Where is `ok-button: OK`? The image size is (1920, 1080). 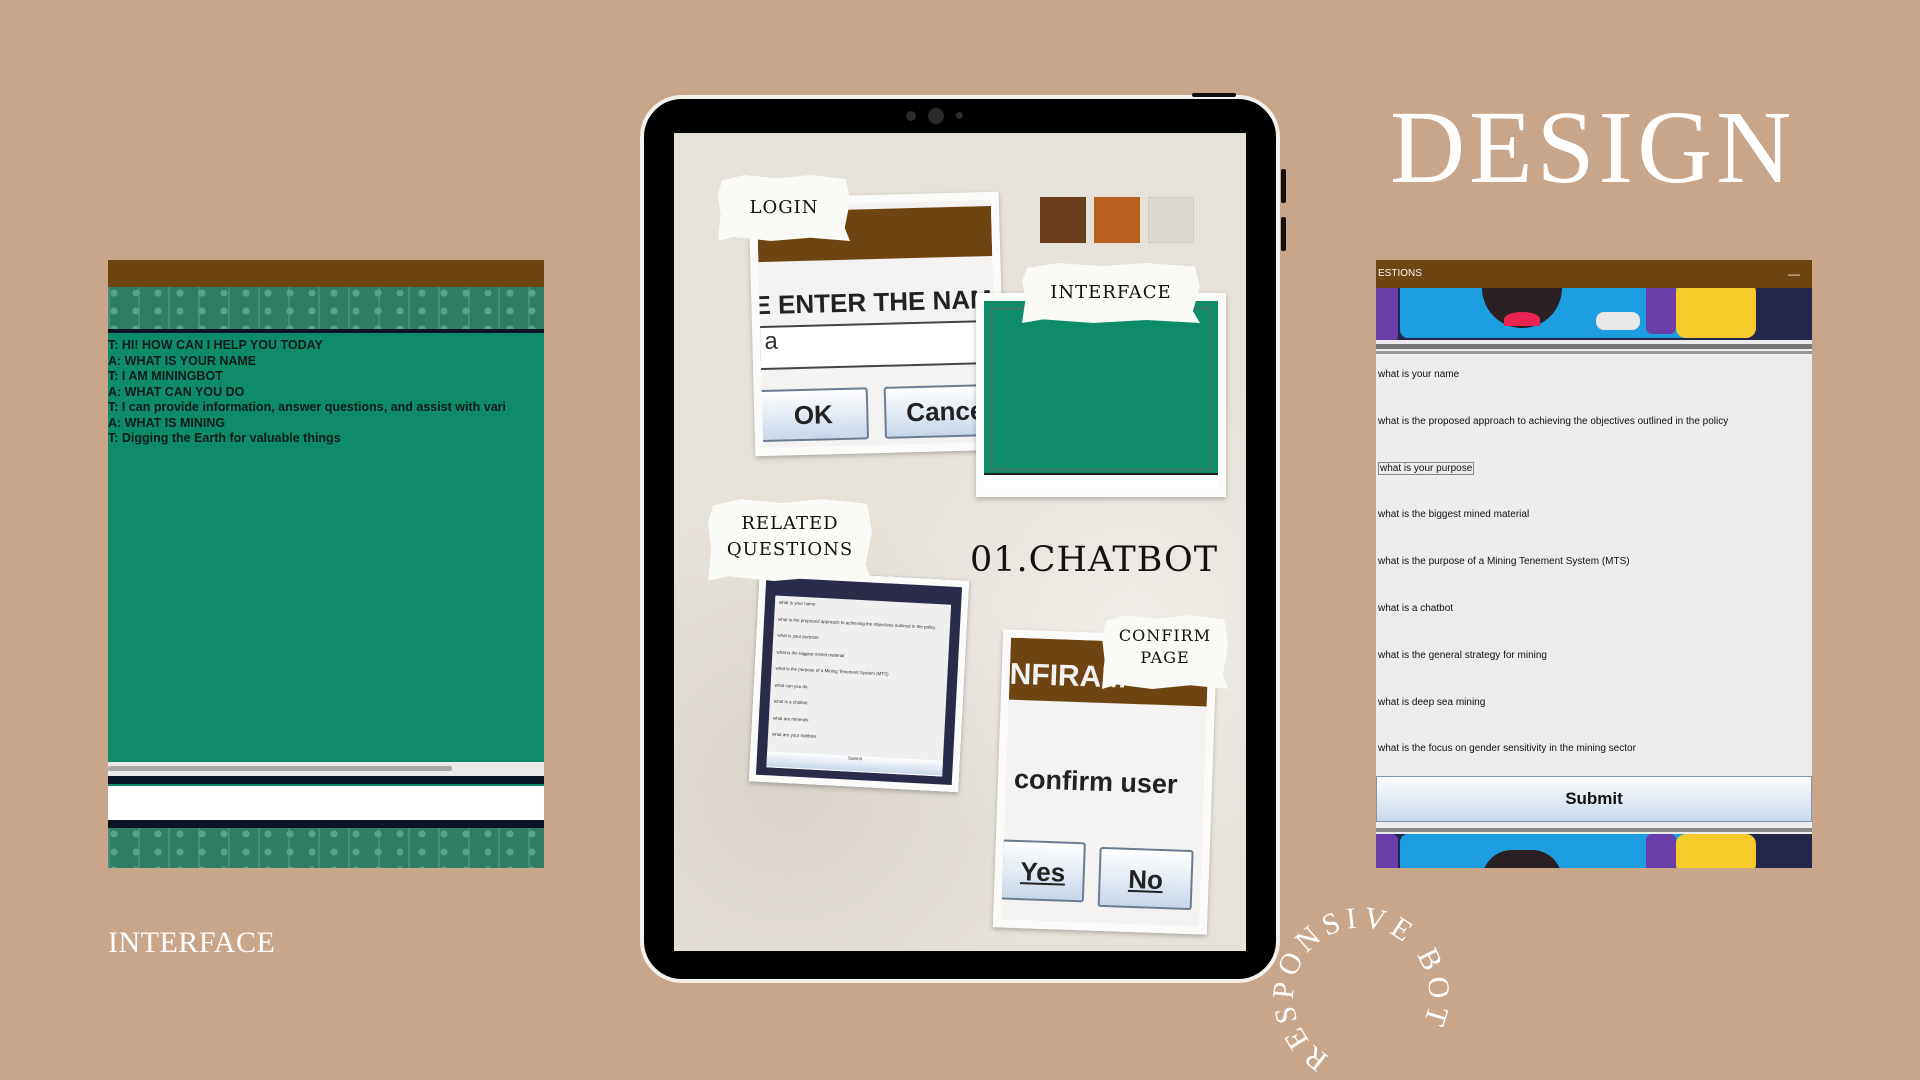 ok-button: OK is located at coordinates (813, 415).